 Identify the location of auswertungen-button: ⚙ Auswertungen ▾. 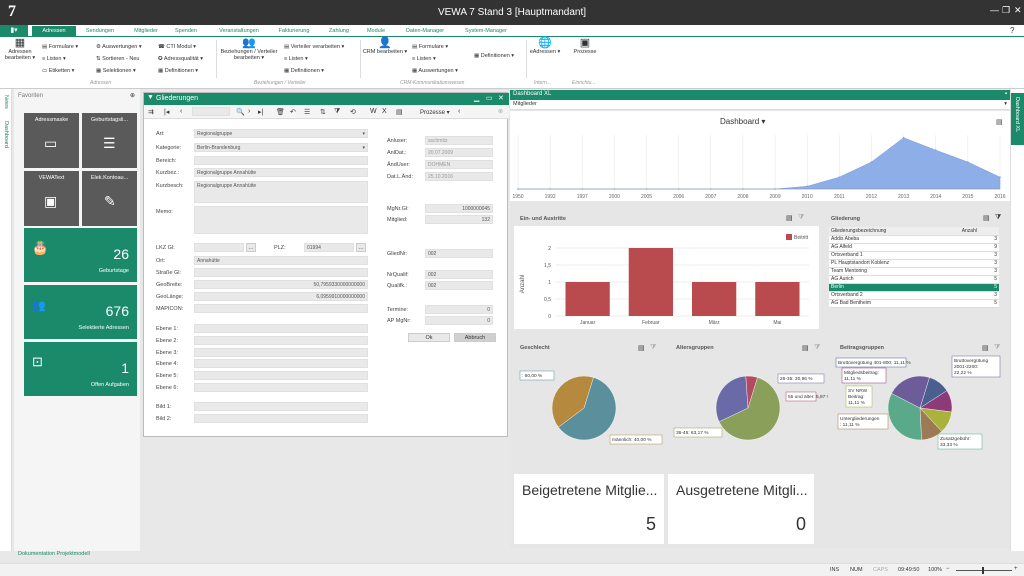
(119, 47).